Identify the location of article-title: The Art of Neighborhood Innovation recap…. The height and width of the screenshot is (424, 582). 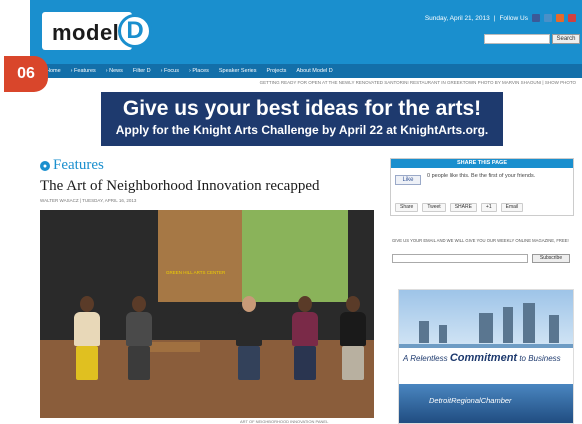
(180, 186).